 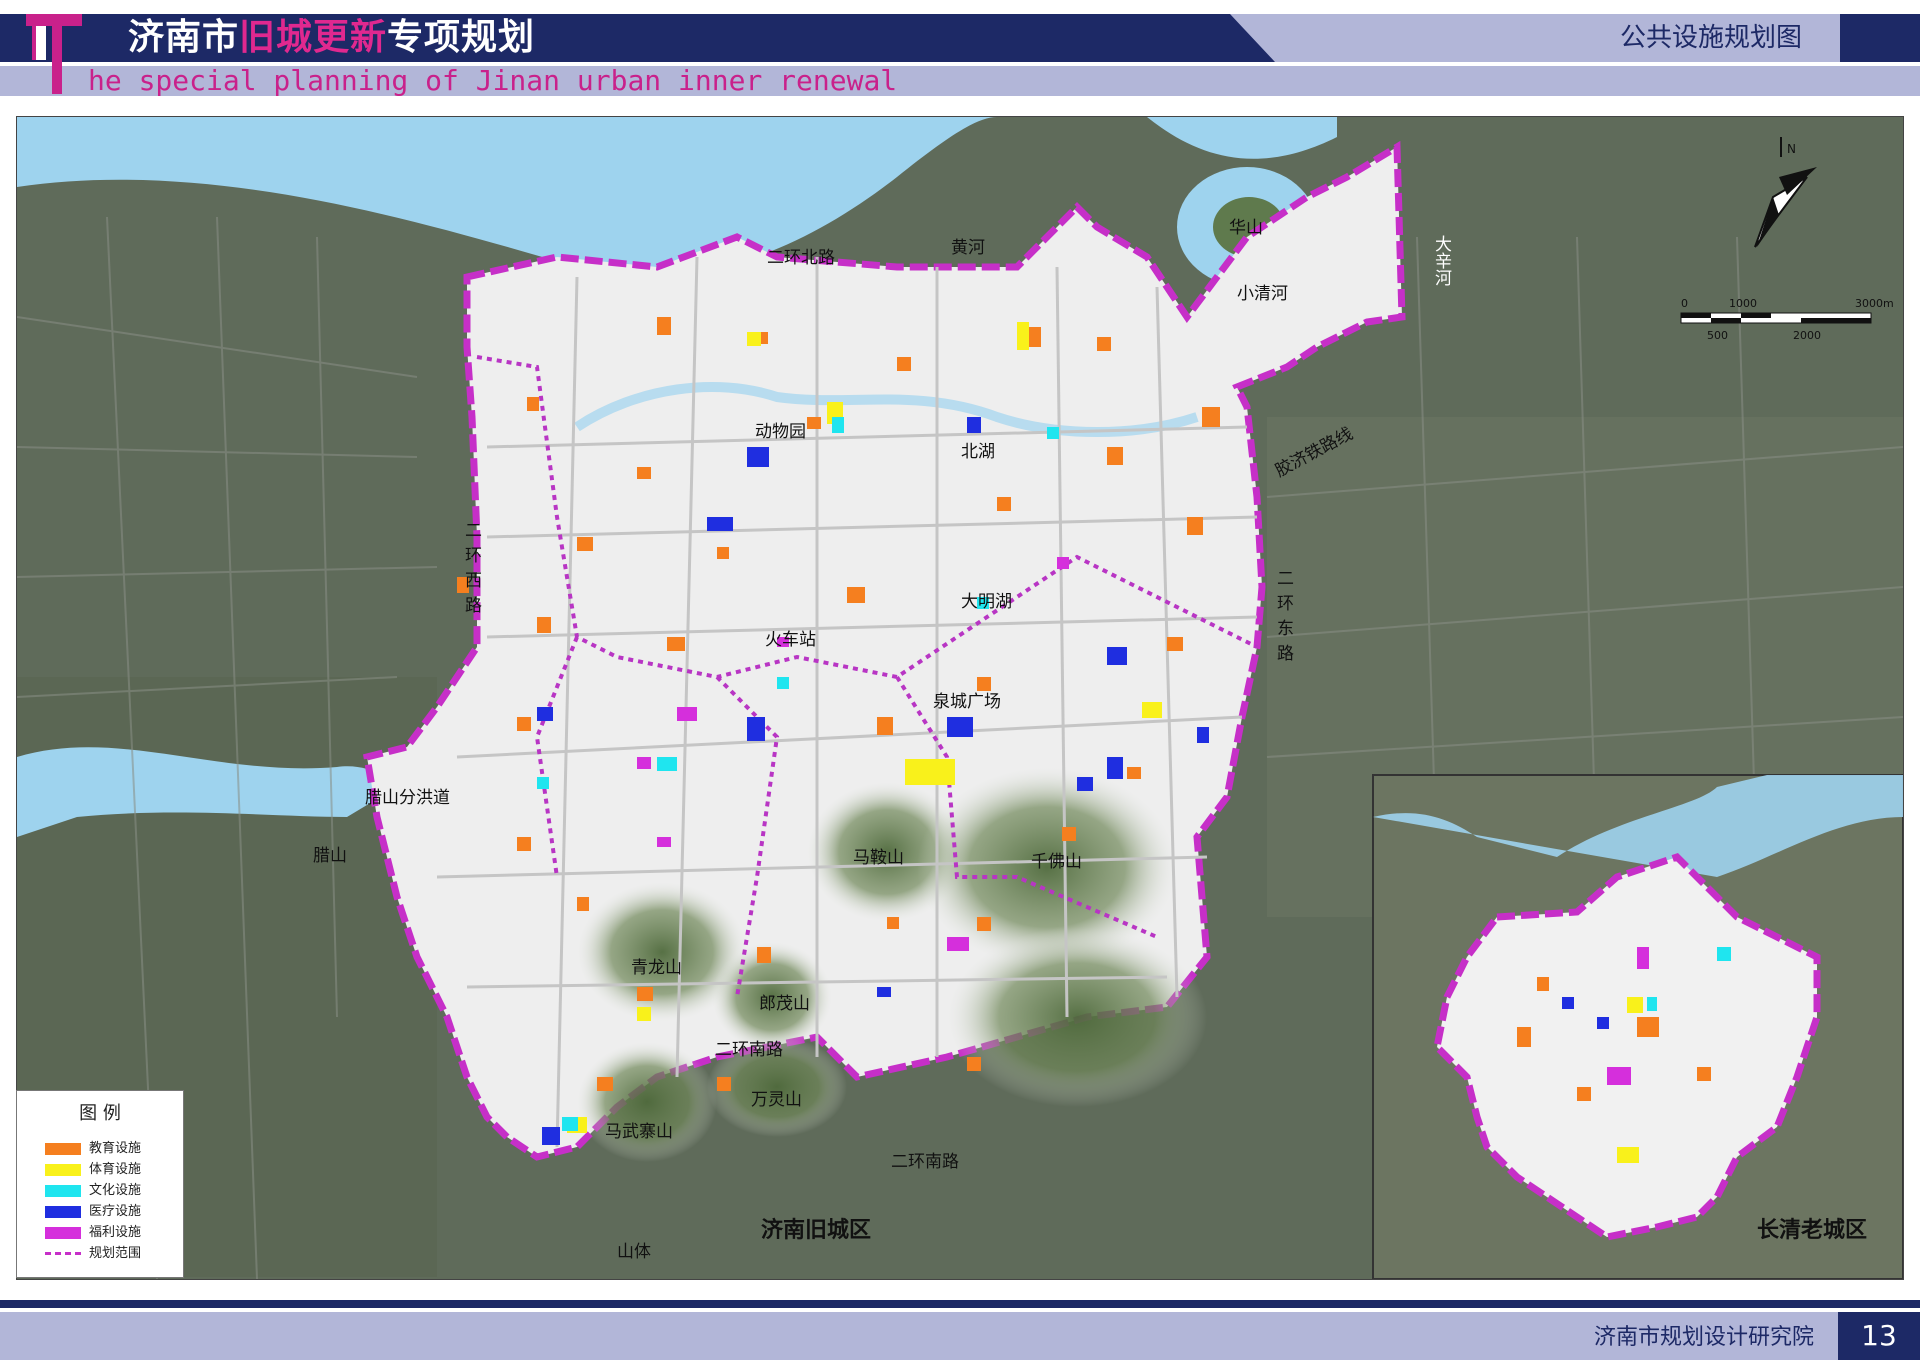 I want to click on legend-item-culture: 文化设施, so click(x=93, y=1191).